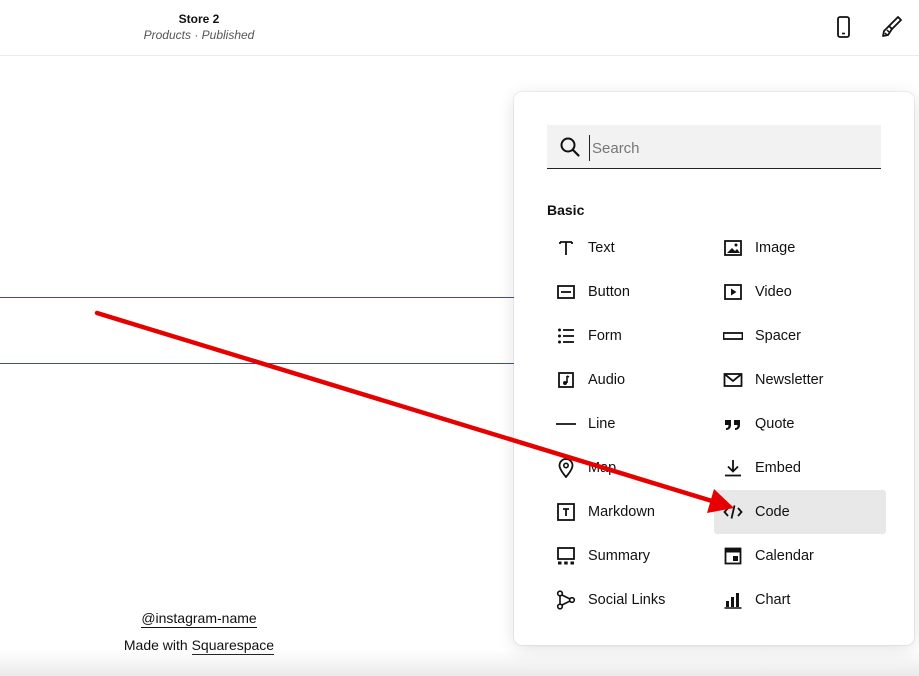 The height and width of the screenshot is (676, 919). What do you see at coordinates (566, 468) in the screenshot?
I see `map-pin-icon` at bounding box center [566, 468].